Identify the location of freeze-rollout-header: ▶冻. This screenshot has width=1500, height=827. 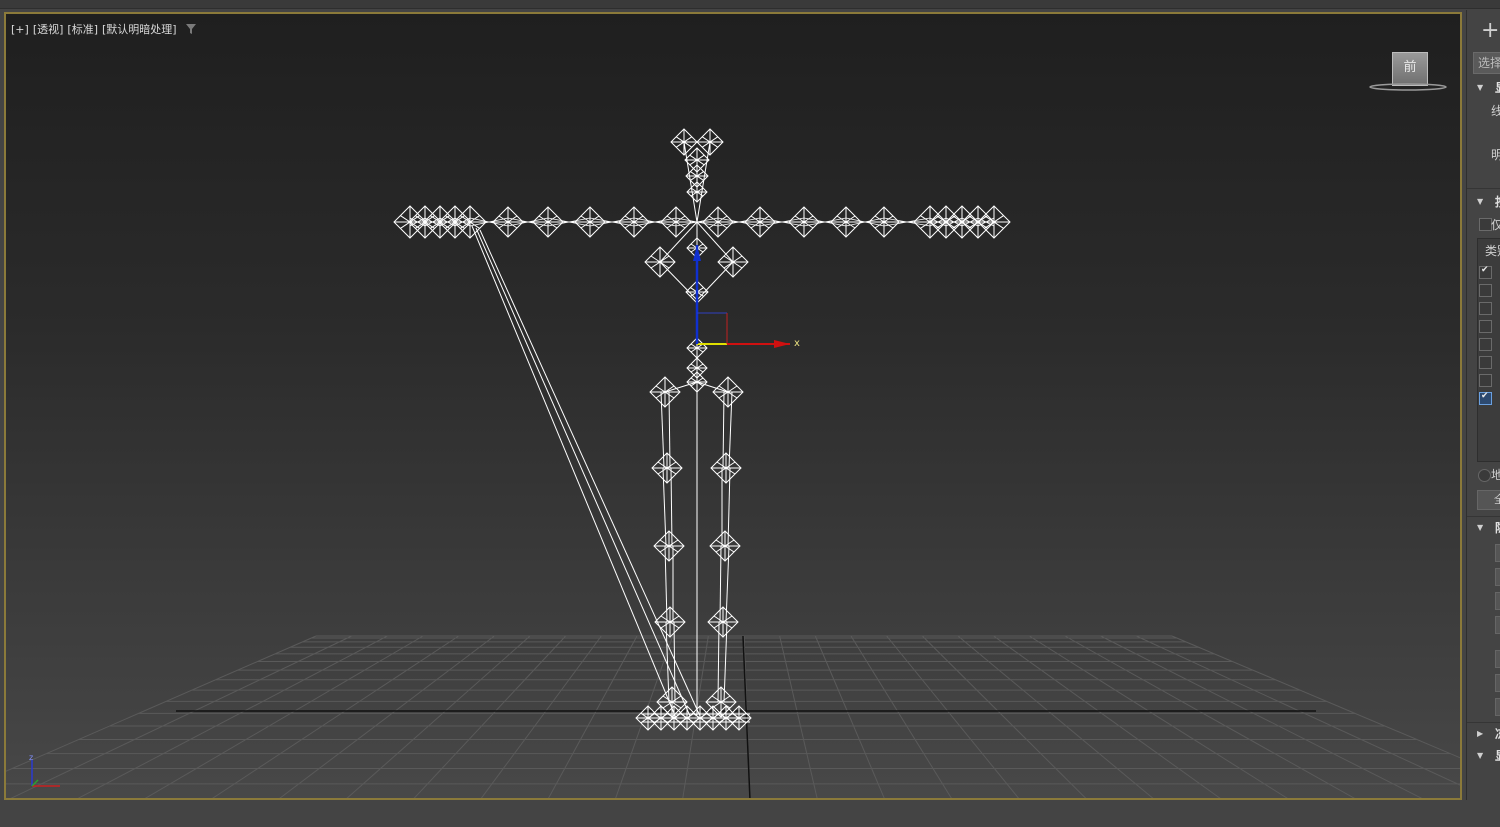
(1485, 734).